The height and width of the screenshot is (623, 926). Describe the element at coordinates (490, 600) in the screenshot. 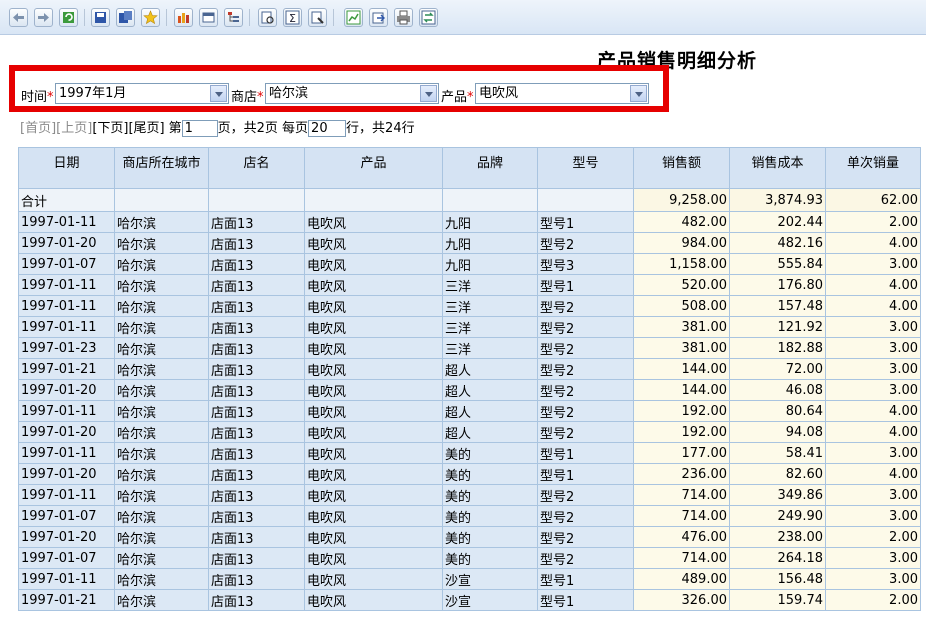

I see `brand-cell: 沙宣` at that location.